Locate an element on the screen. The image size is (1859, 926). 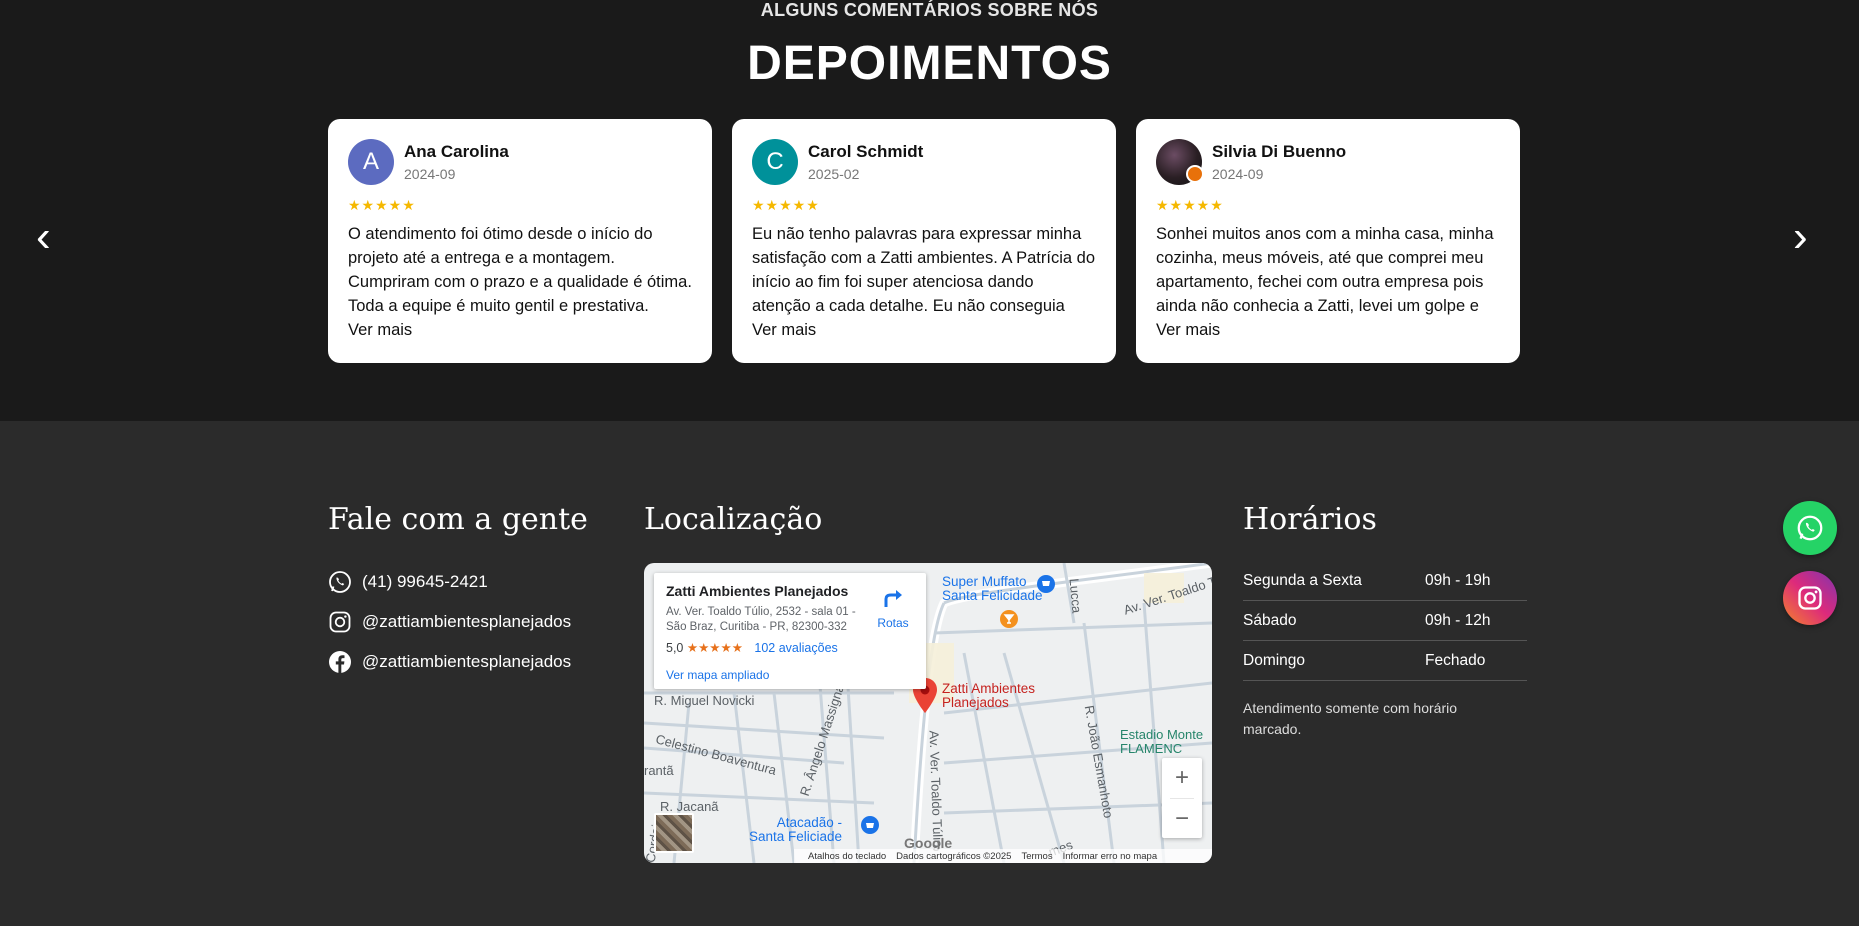
zoom-in-button: + is located at coordinates (1182, 778).